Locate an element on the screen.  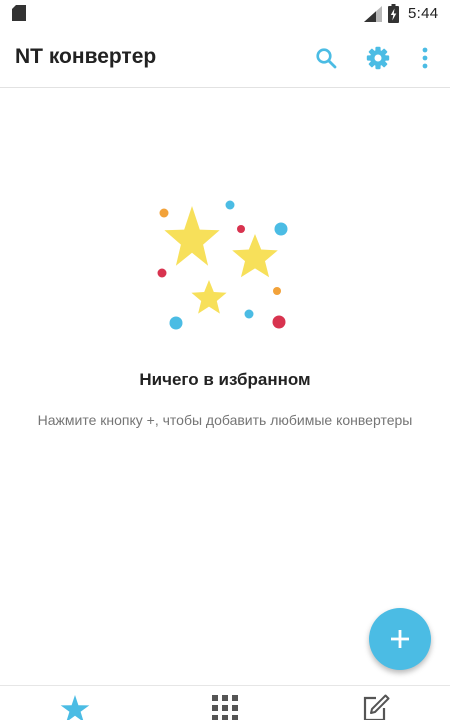
nav-all-converters-tab is located at coordinates (225, 703).